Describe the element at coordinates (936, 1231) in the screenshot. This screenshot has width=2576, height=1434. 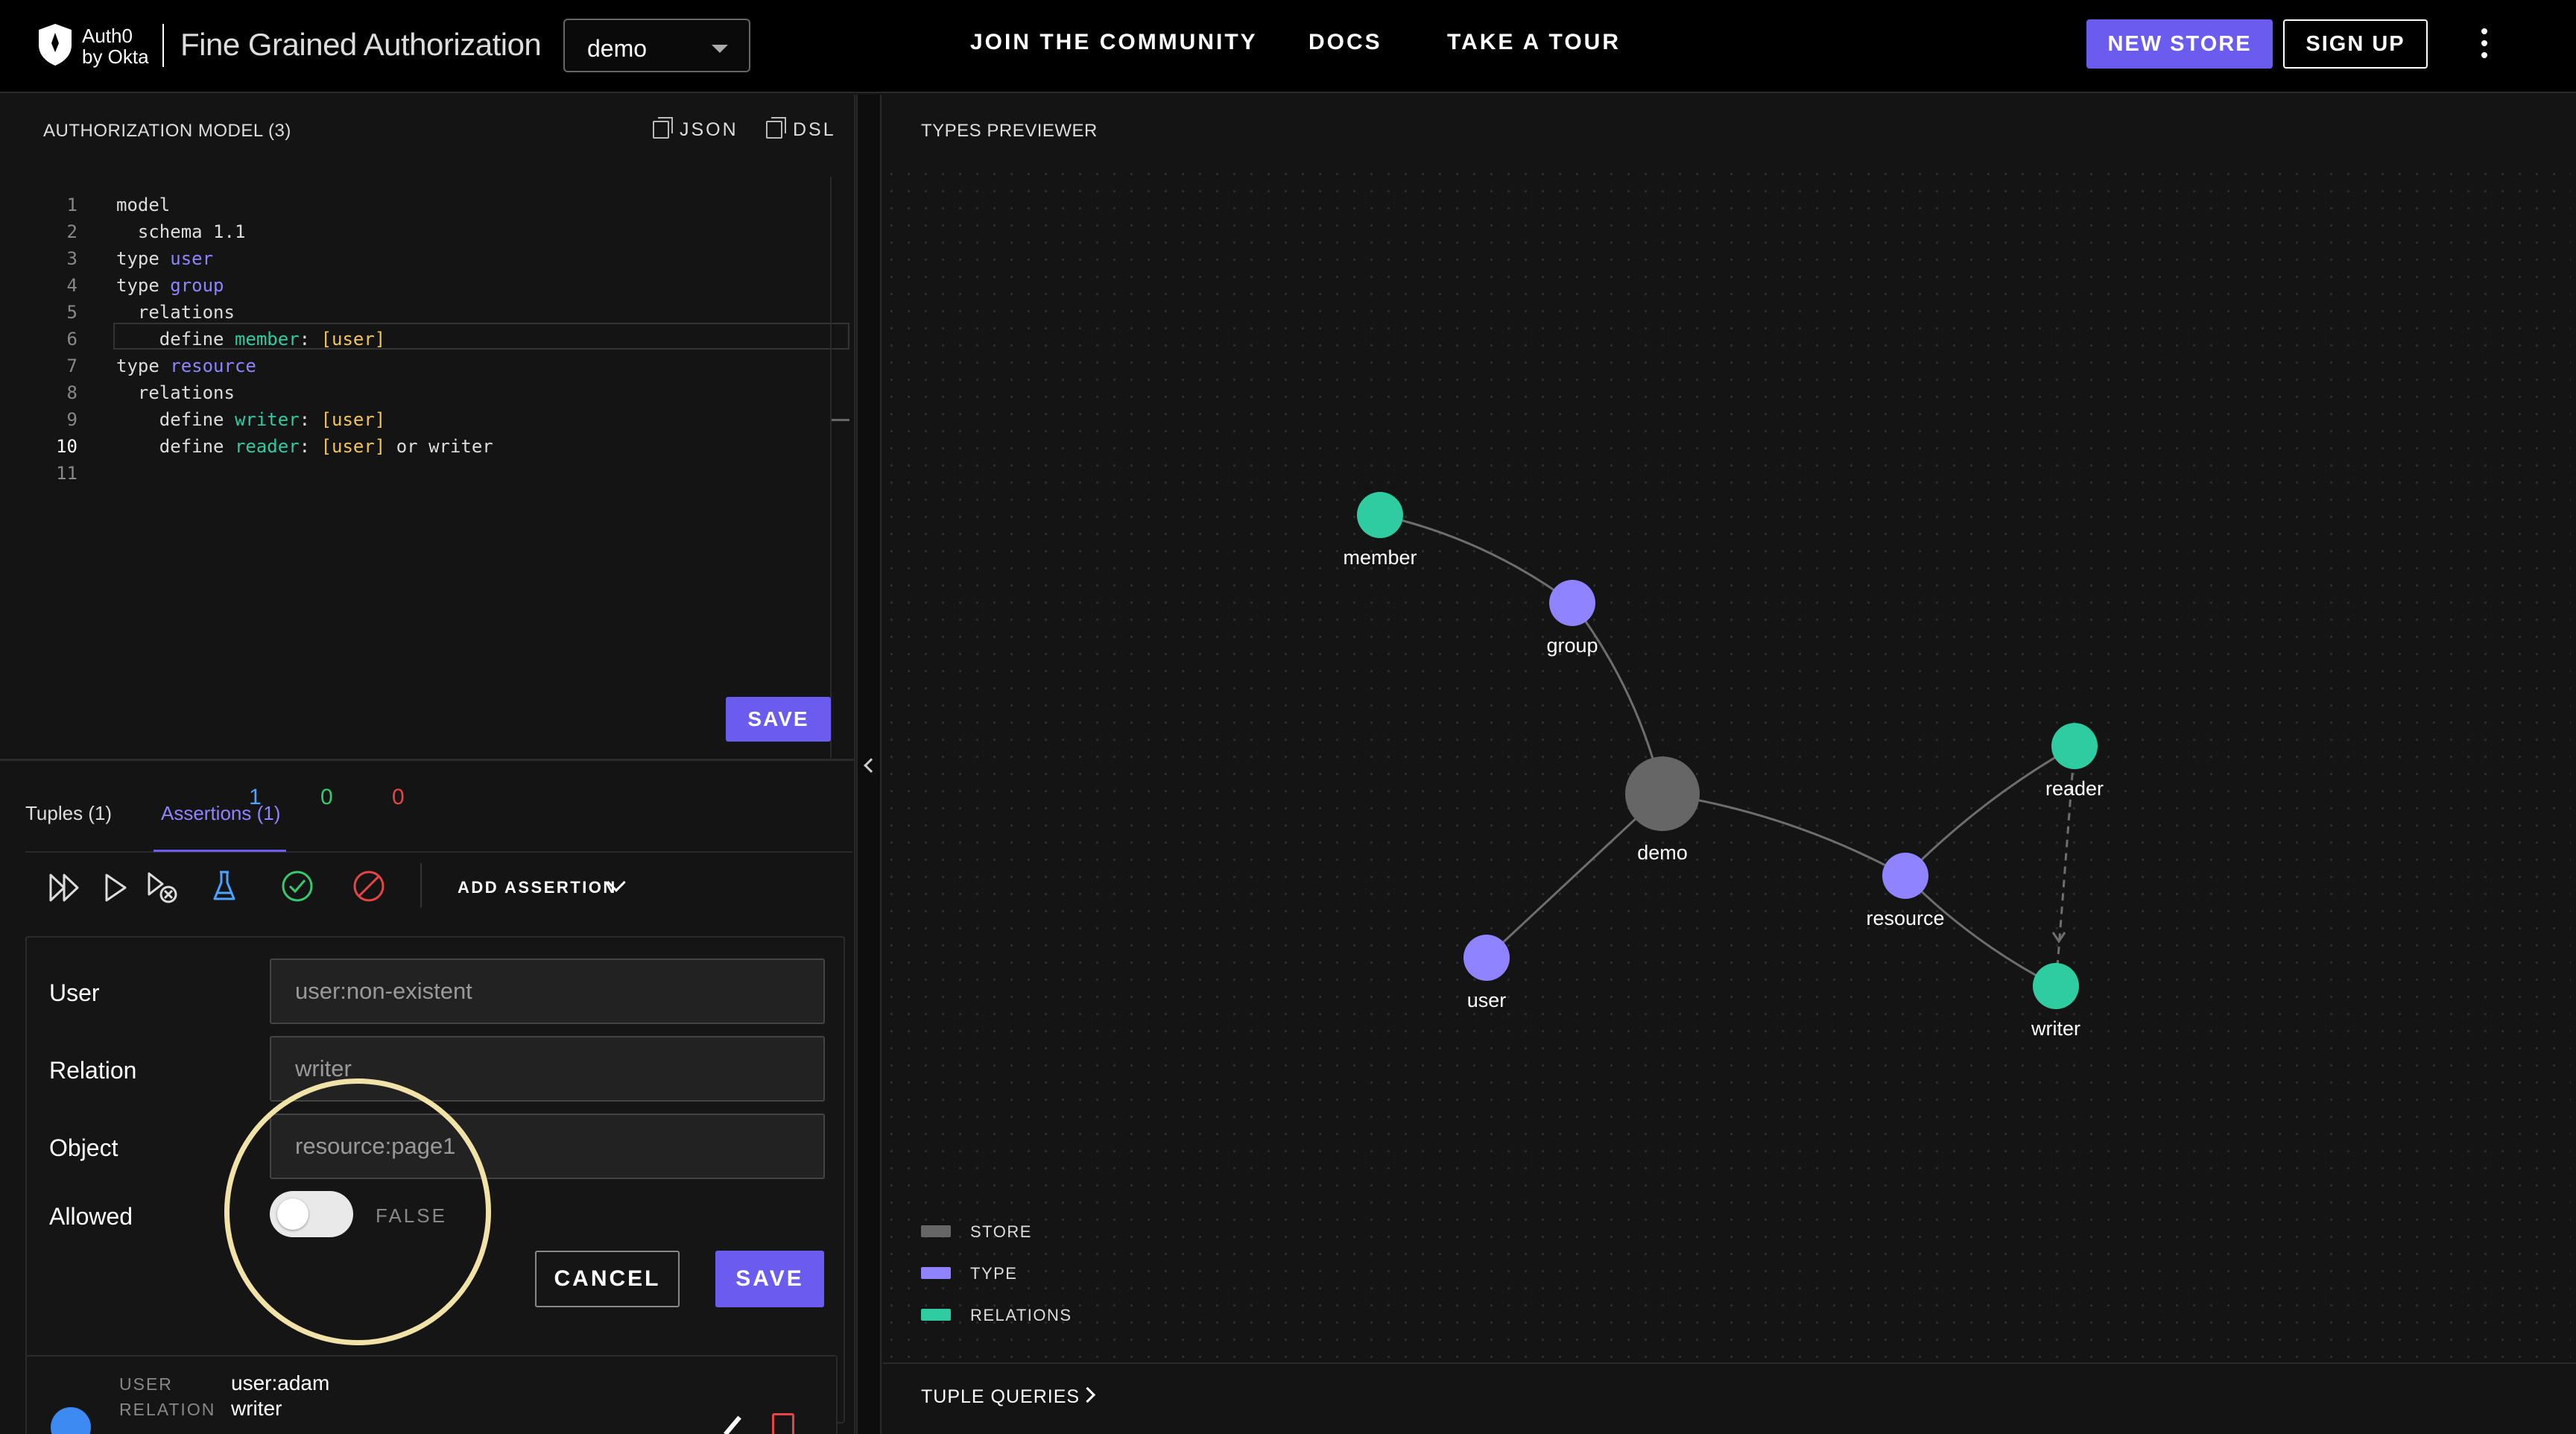
I see `legend-store-swatch` at that location.